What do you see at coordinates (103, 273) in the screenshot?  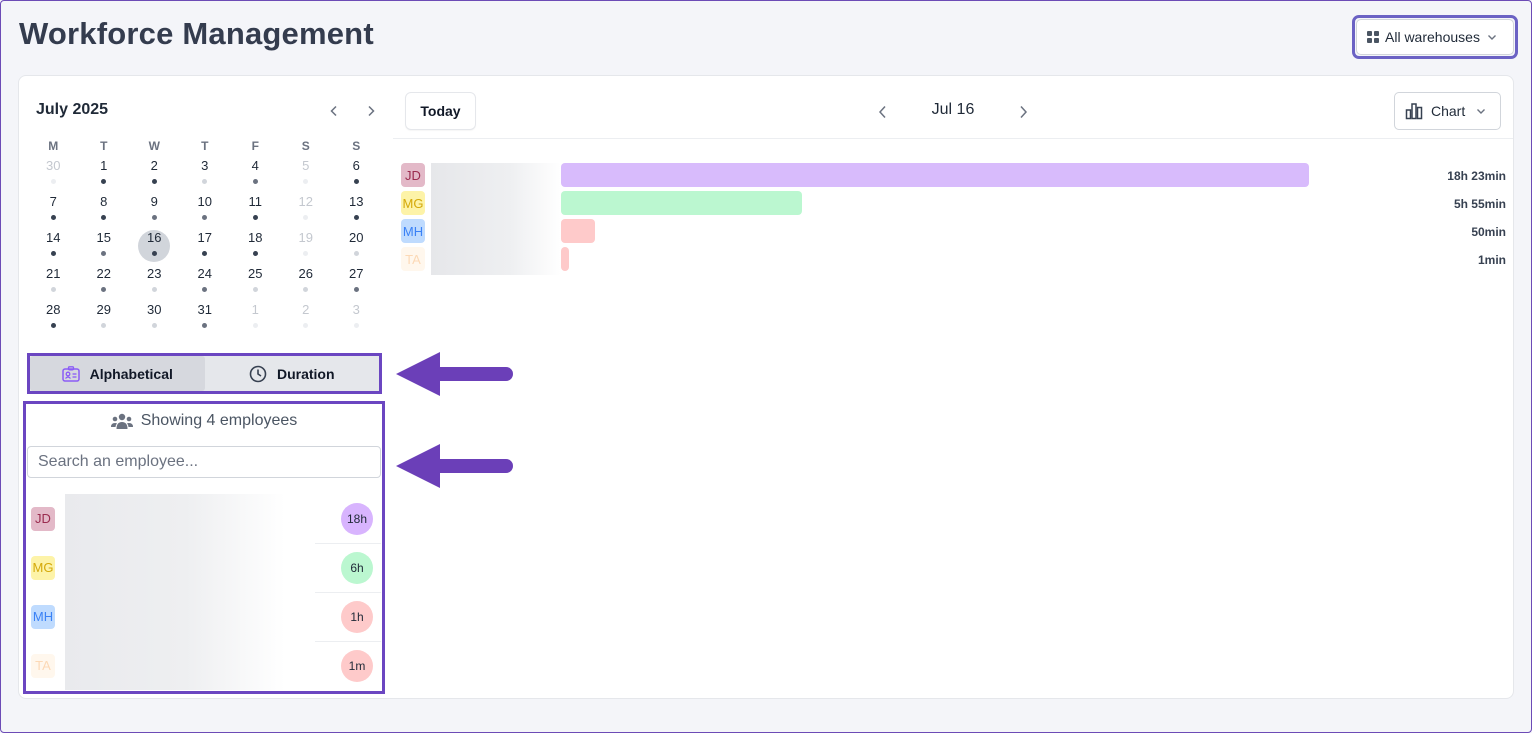 I see `calendar-day-number: 22` at bounding box center [103, 273].